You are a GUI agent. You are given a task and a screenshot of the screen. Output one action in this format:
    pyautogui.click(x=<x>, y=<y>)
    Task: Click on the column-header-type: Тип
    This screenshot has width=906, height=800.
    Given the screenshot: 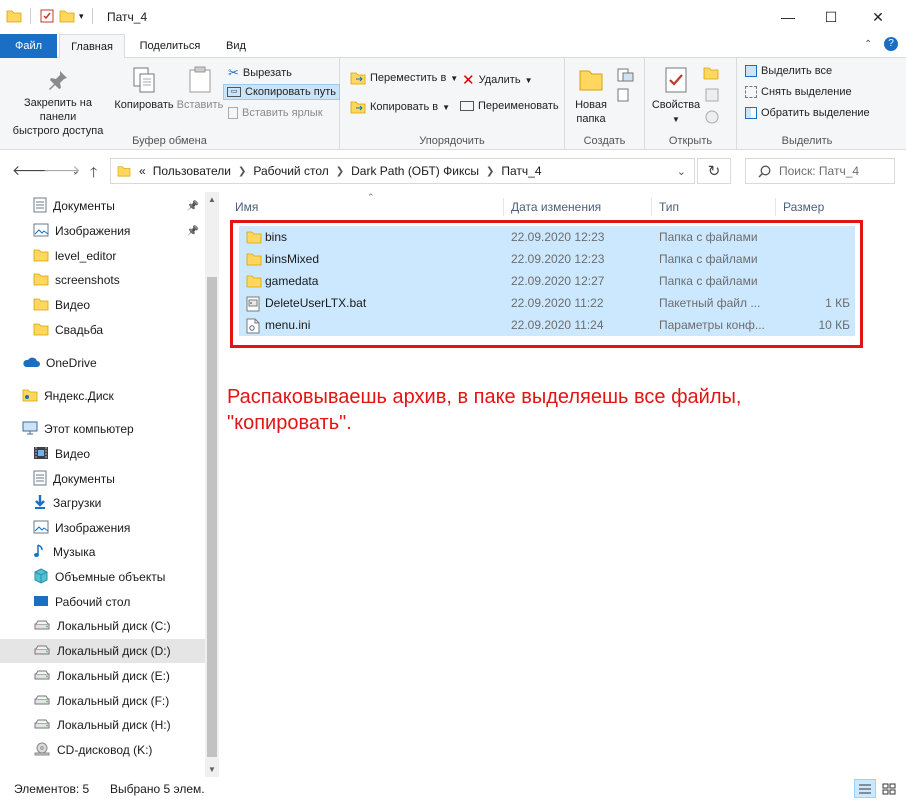 What is the action you would take?
    pyautogui.click(x=713, y=207)
    